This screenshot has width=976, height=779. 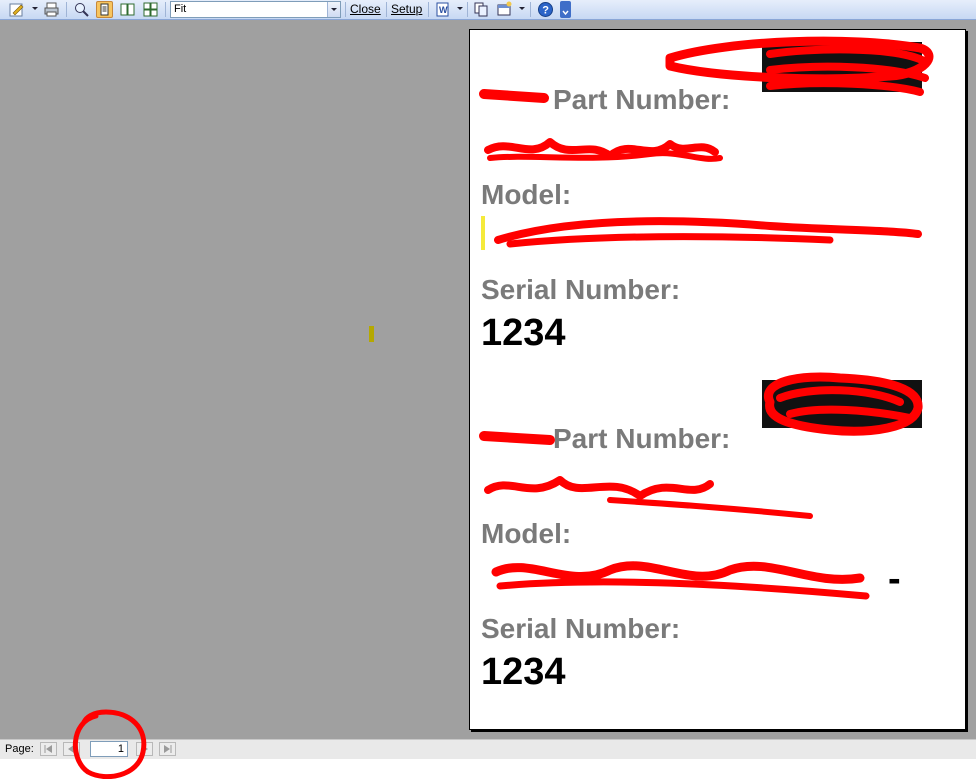 I want to click on edit-dropdown-icon, so click(x=35, y=8).